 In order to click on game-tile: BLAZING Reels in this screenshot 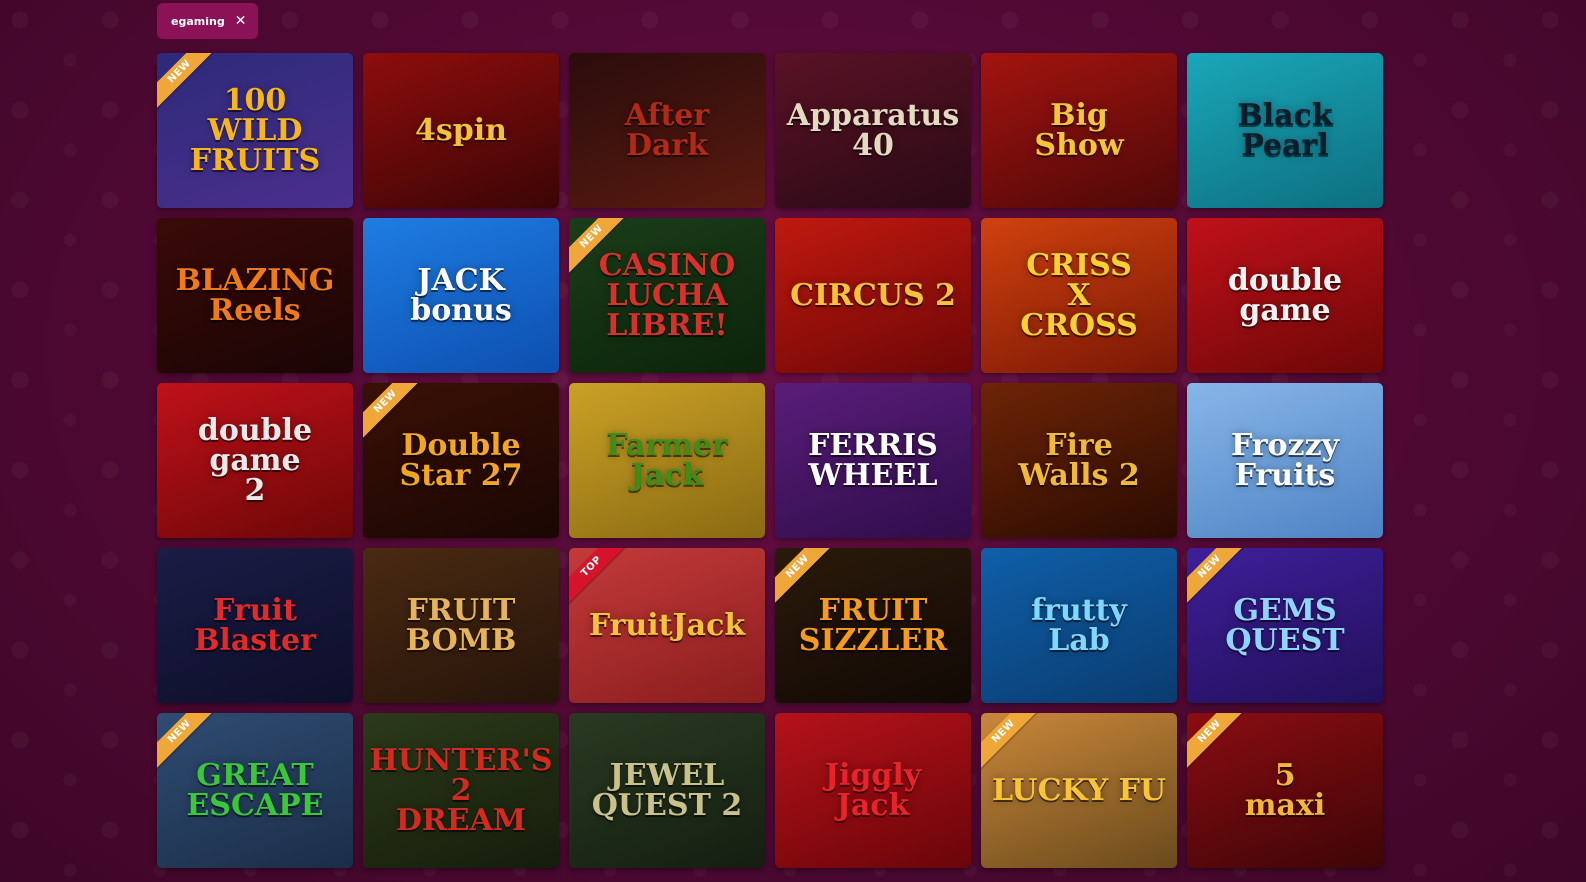, I will do `click(255, 295)`.